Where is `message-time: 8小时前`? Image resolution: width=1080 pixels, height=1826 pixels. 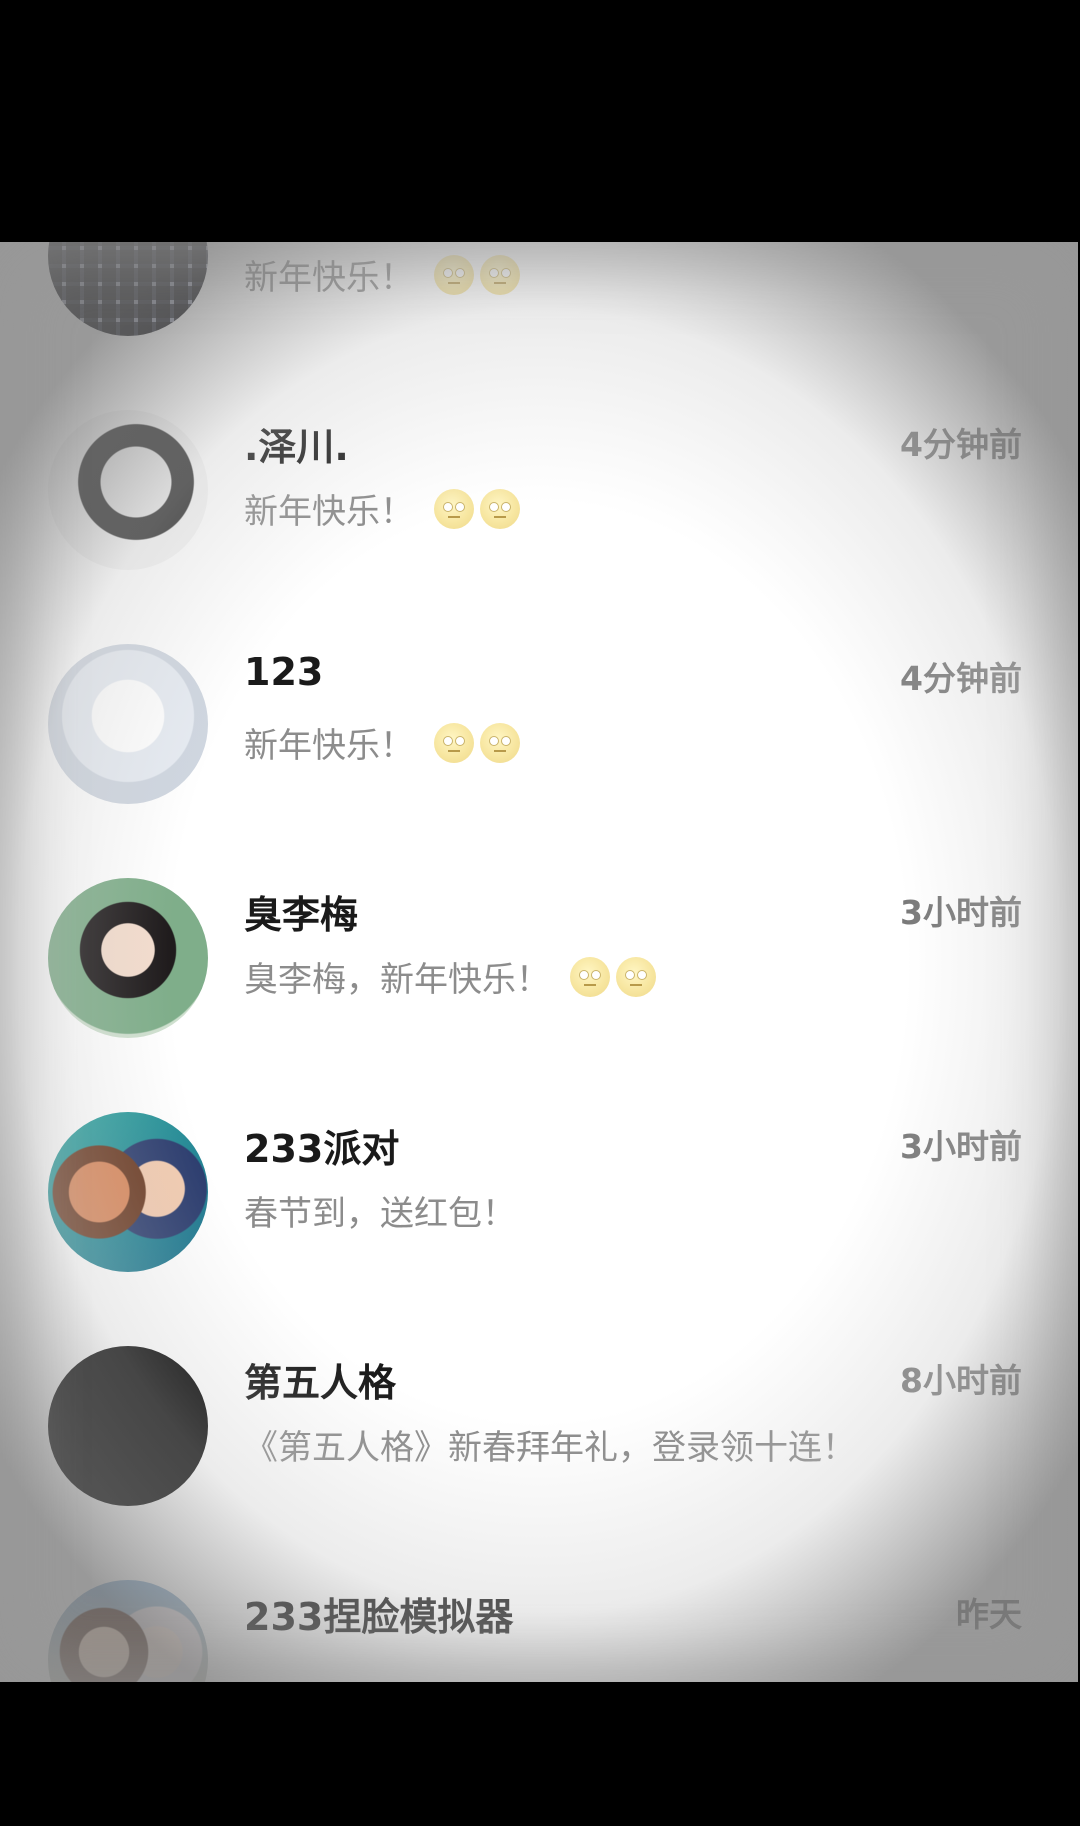 message-time: 8小时前 is located at coordinates (961, 1380).